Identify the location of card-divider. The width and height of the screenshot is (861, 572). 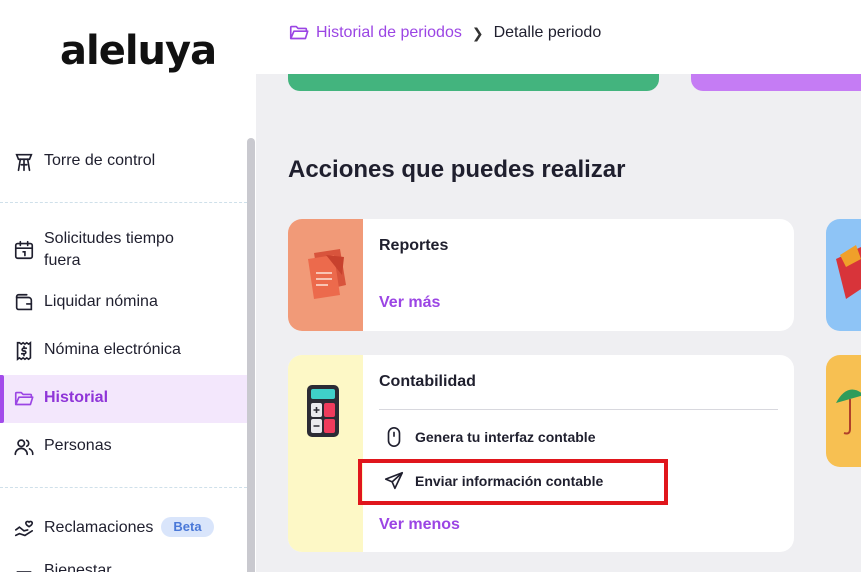
(578, 409).